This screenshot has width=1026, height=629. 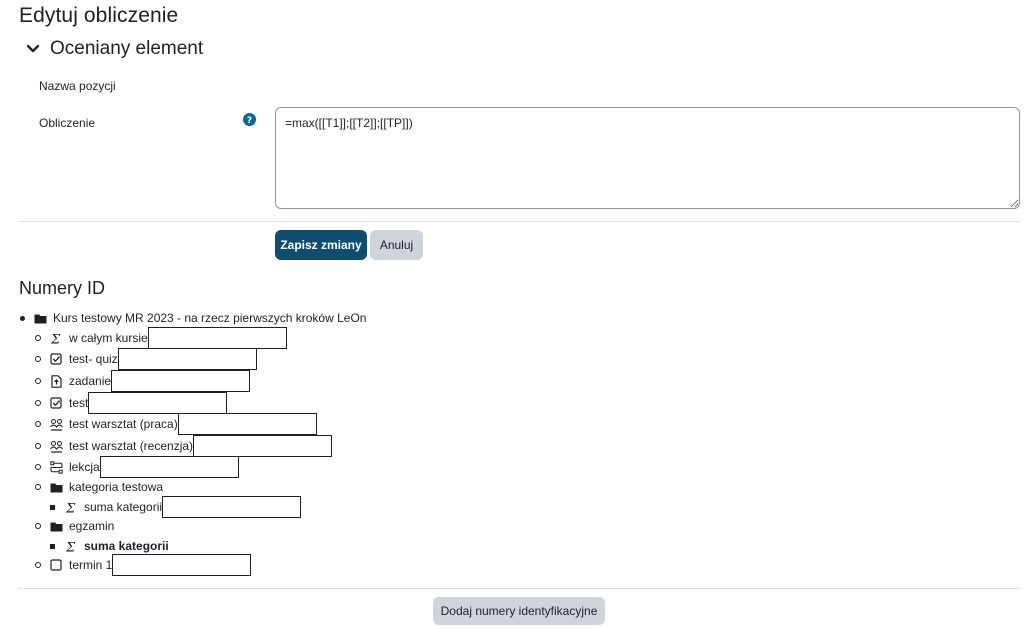 I want to click on item-label: zadanie, so click(x=90, y=381).